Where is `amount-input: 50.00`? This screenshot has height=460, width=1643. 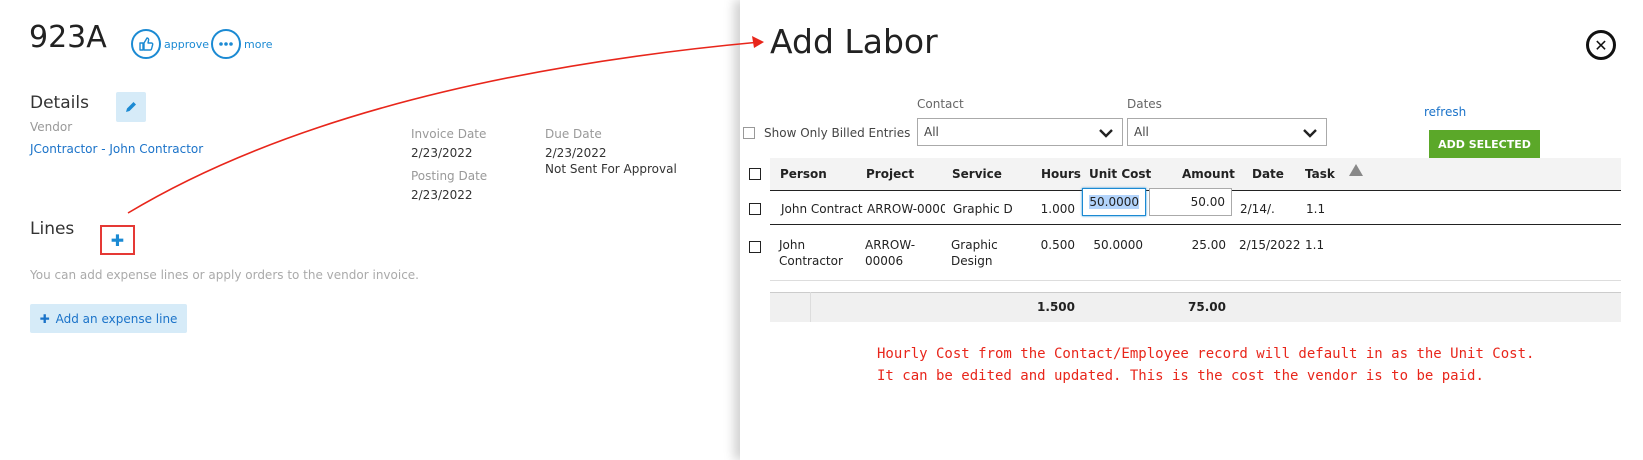 amount-input: 50.00 is located at coordinates (1190, 202).